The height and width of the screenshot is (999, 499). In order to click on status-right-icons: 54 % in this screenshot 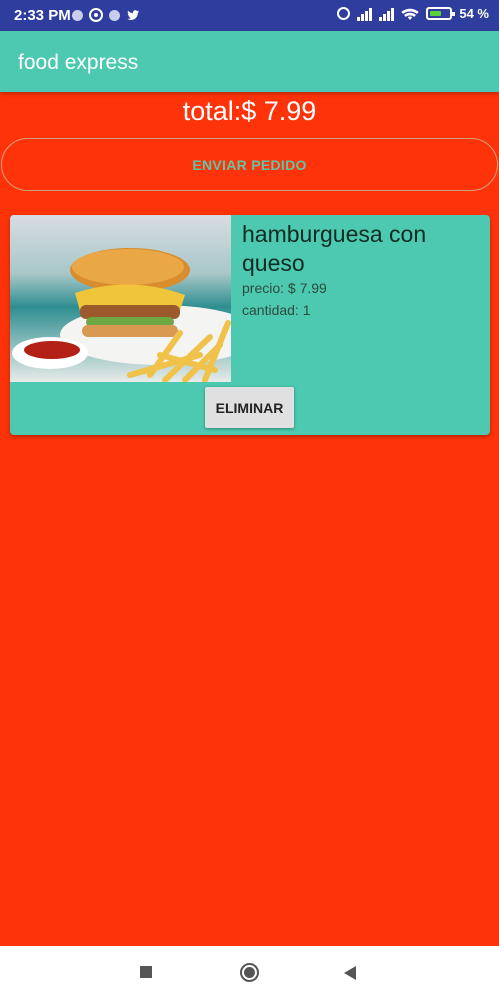, I will do `click(413, 13)`.